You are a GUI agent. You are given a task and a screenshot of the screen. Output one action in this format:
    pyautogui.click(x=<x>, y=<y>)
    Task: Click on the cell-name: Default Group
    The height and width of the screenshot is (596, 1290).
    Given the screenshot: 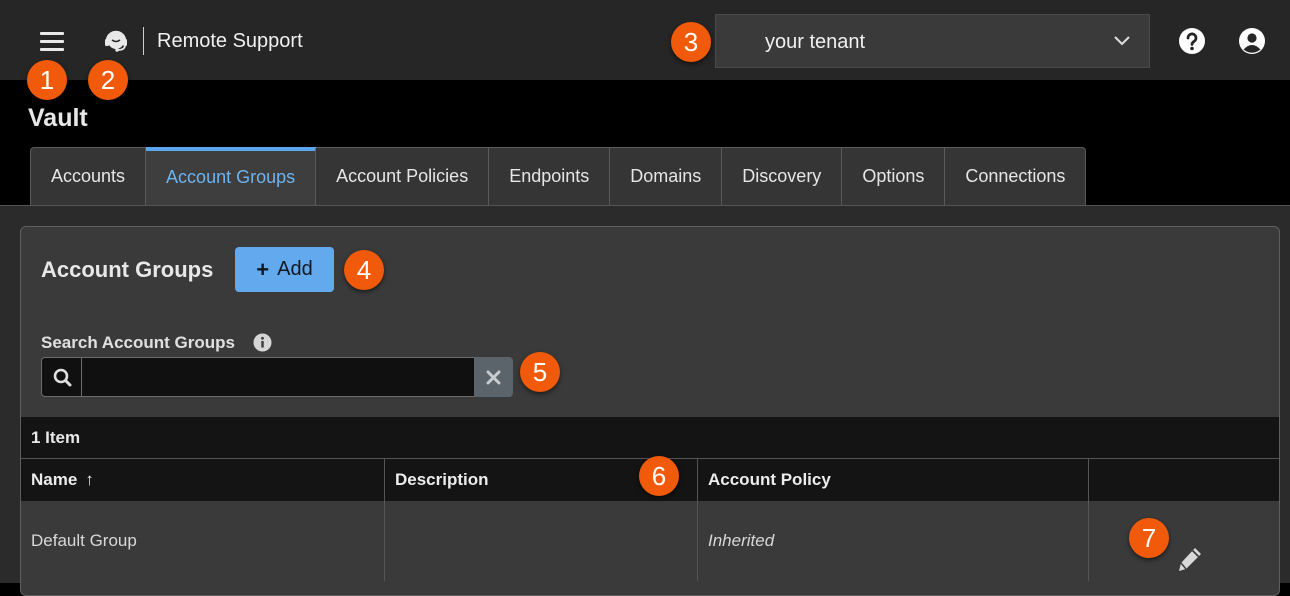 What is the action you would take?
    pyautogui.click(x=203, y=541)
    